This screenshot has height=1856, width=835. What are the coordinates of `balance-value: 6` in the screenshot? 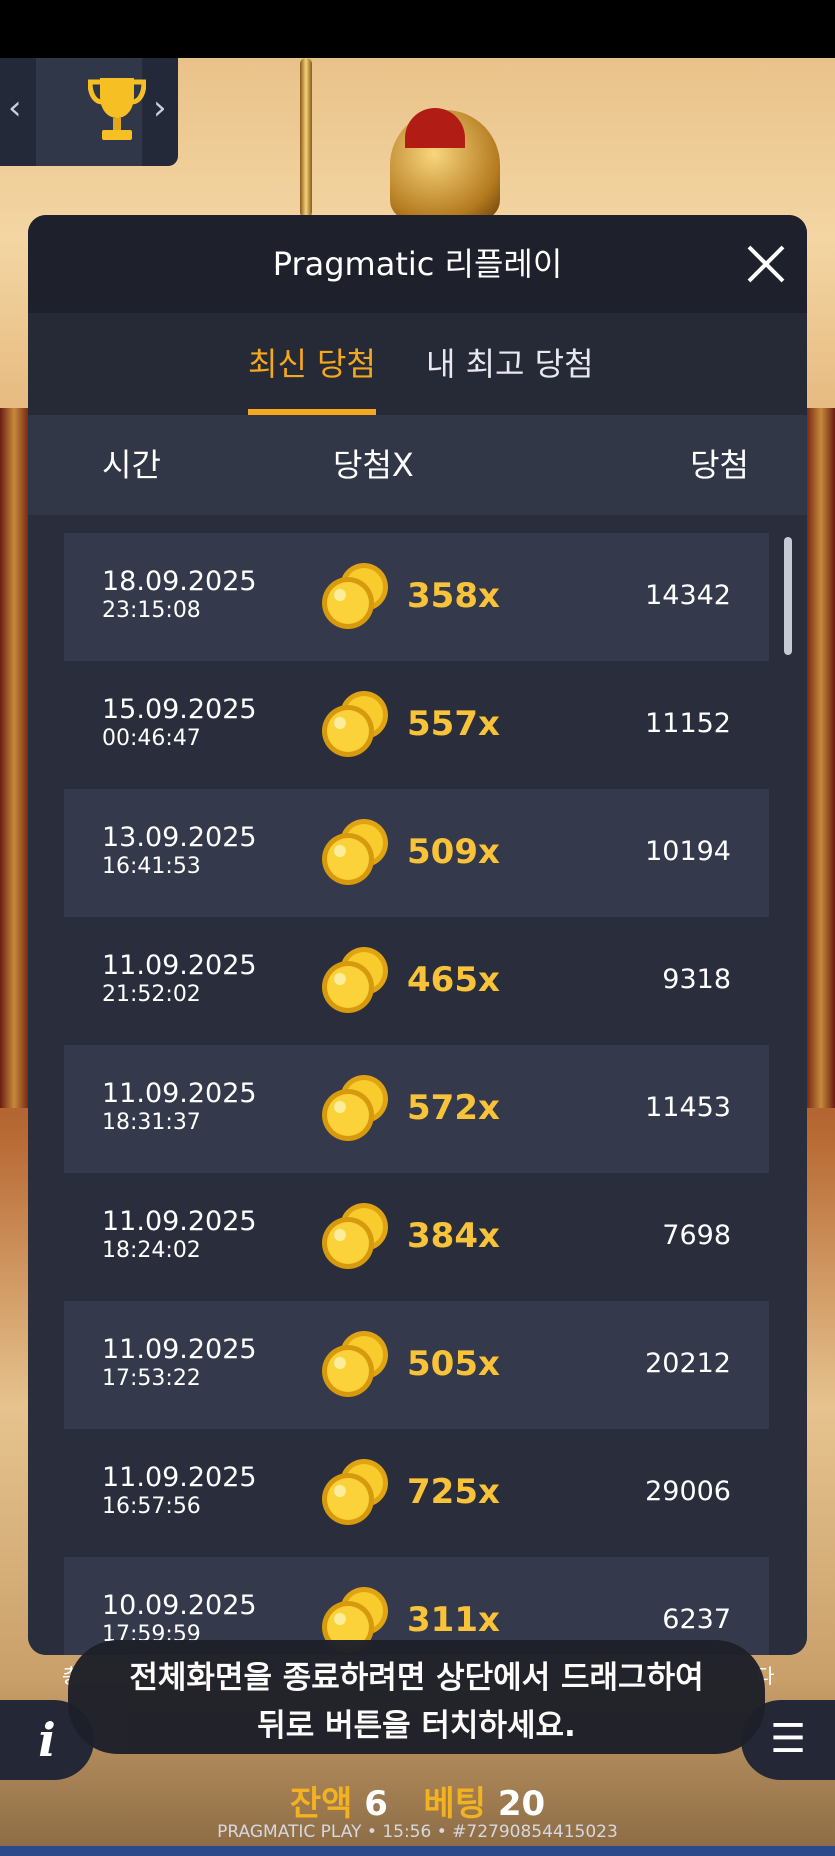 It's located at (376, 1804).